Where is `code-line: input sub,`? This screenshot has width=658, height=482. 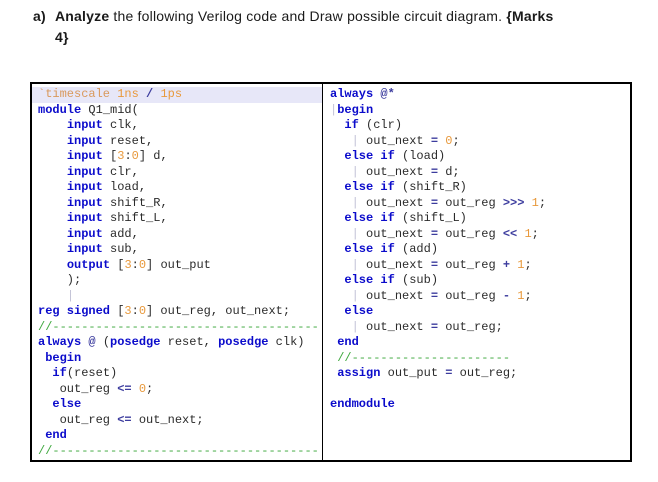 code-line: input sub, is located at coordinates (102, 249).